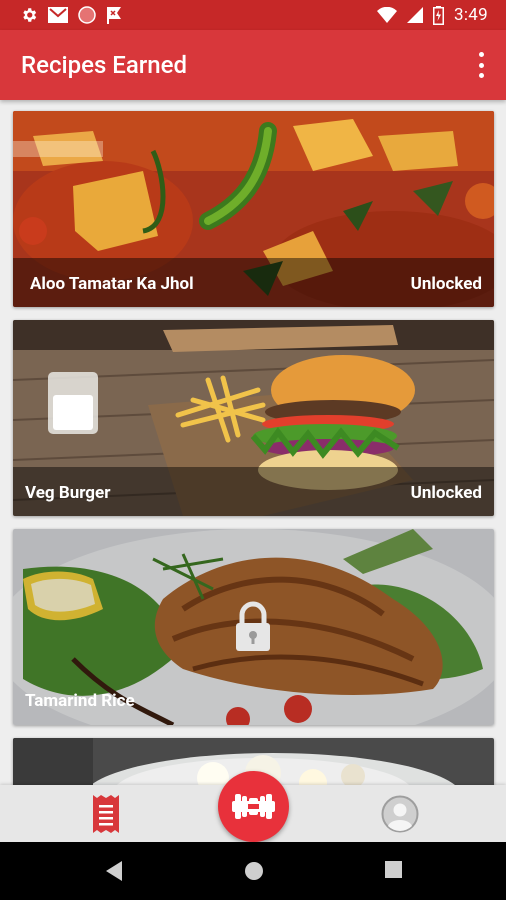  I want to click on status-bar: 3:49, so click(253, 15).